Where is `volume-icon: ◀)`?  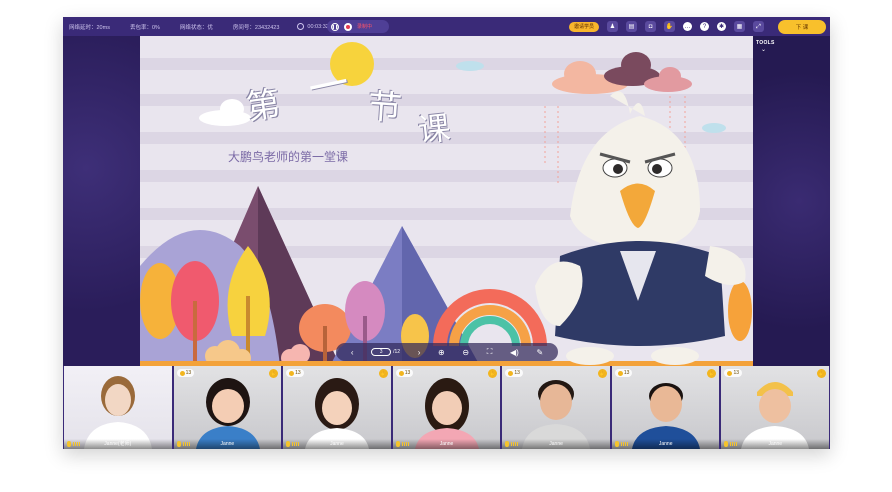 volume-icon: ◀) is located at coordinates (514, 352).